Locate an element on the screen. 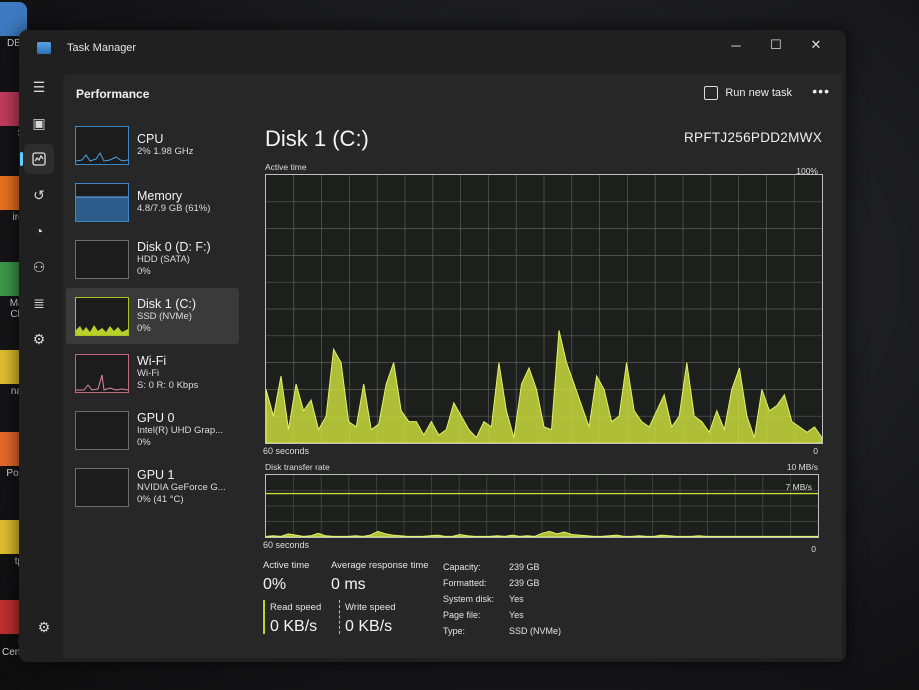  property-key: Type: is located at coordinates (454, 631).